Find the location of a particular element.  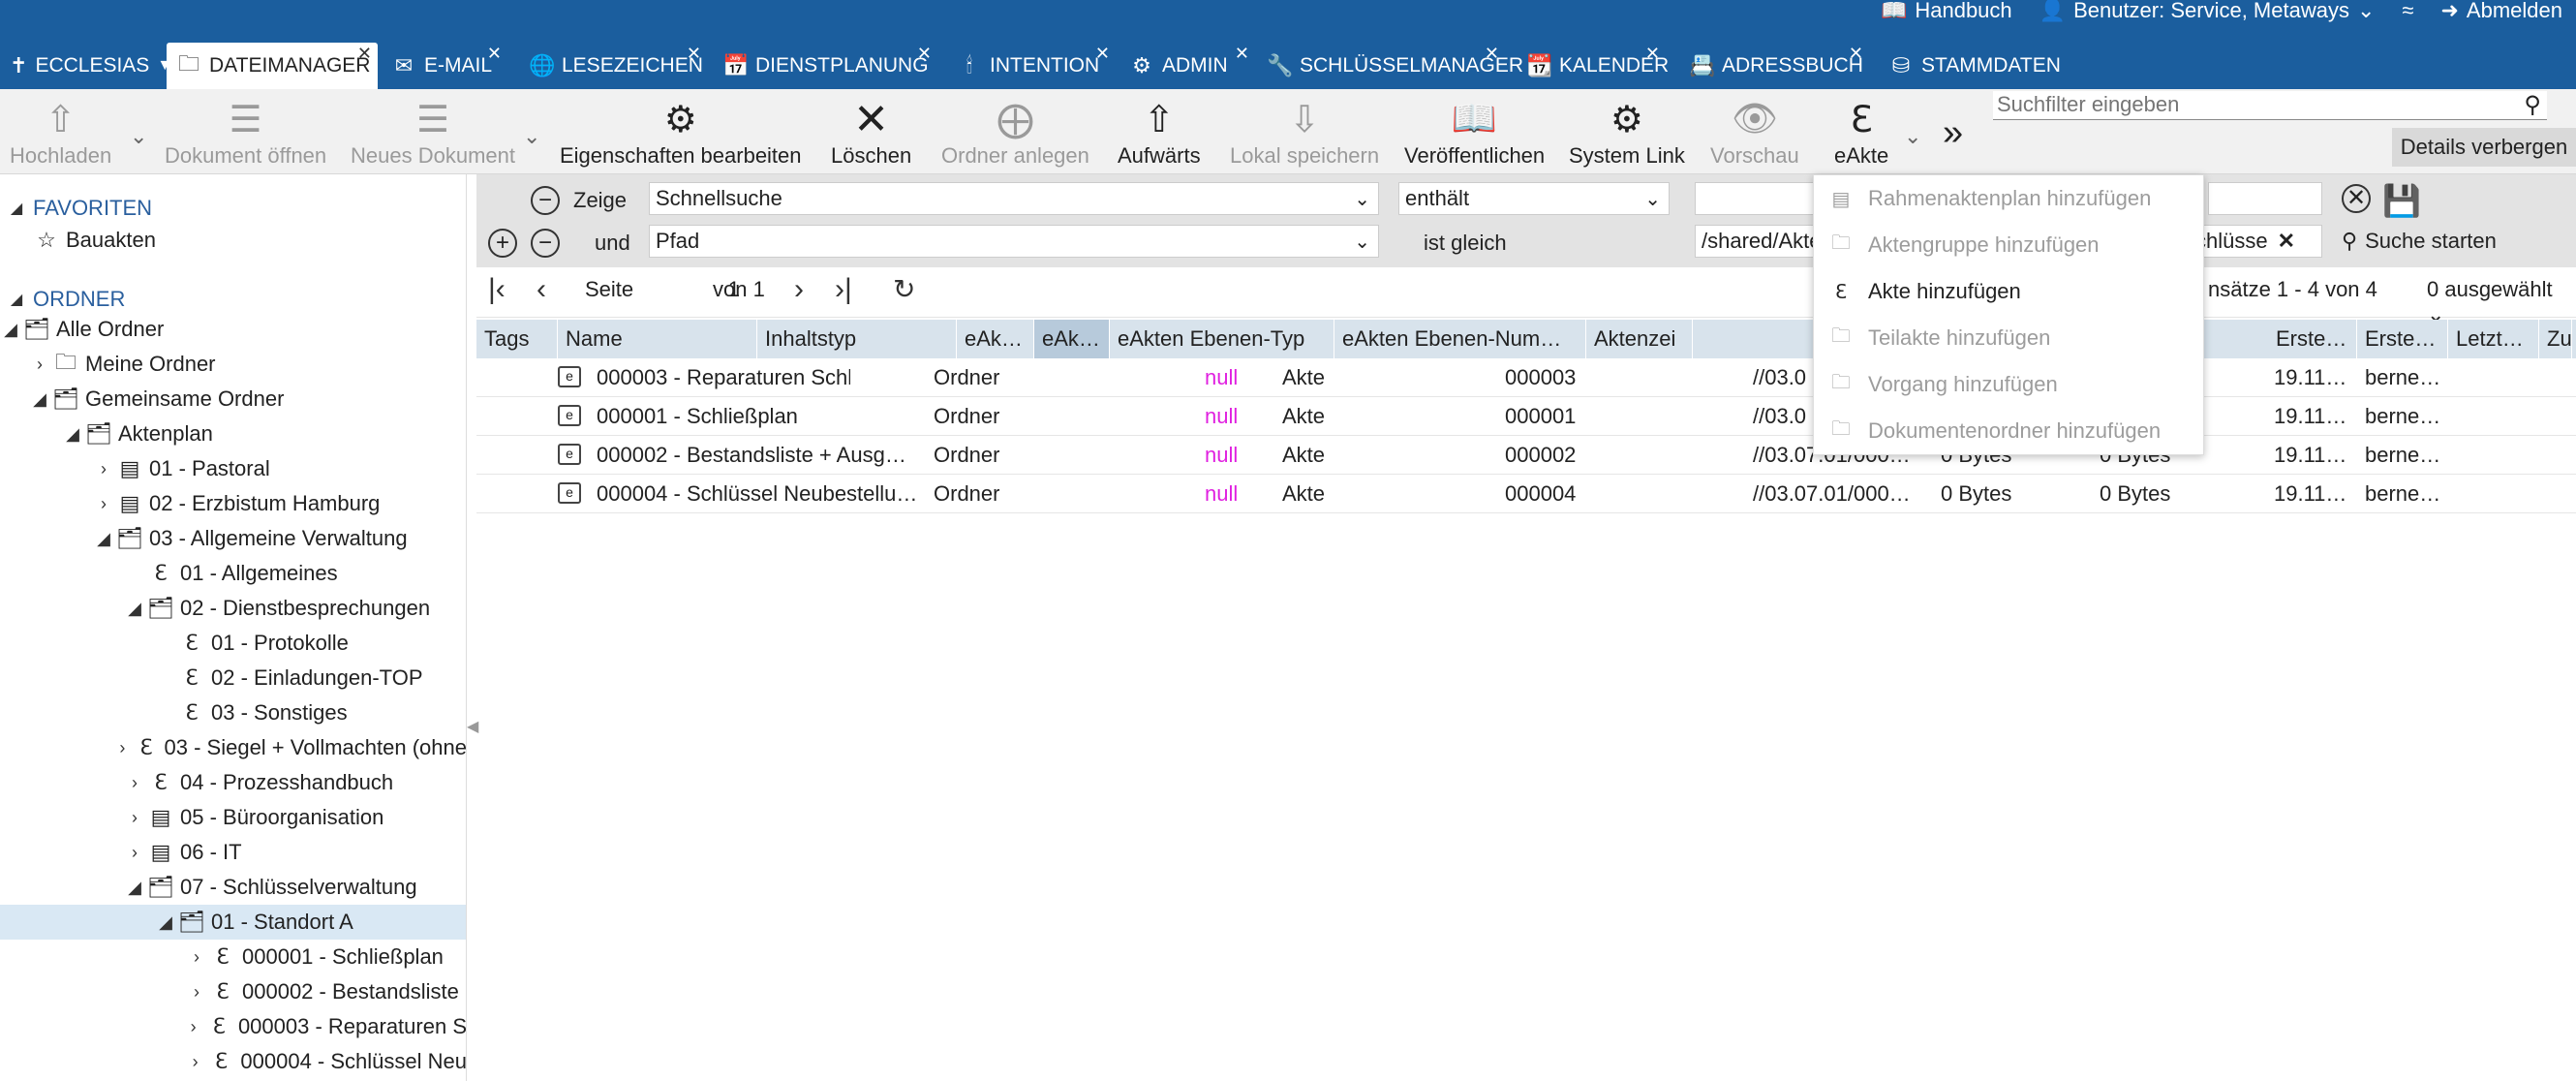

tab-kalender: 📆 KALENDER ✕ is located at coordinates (1593, 66).